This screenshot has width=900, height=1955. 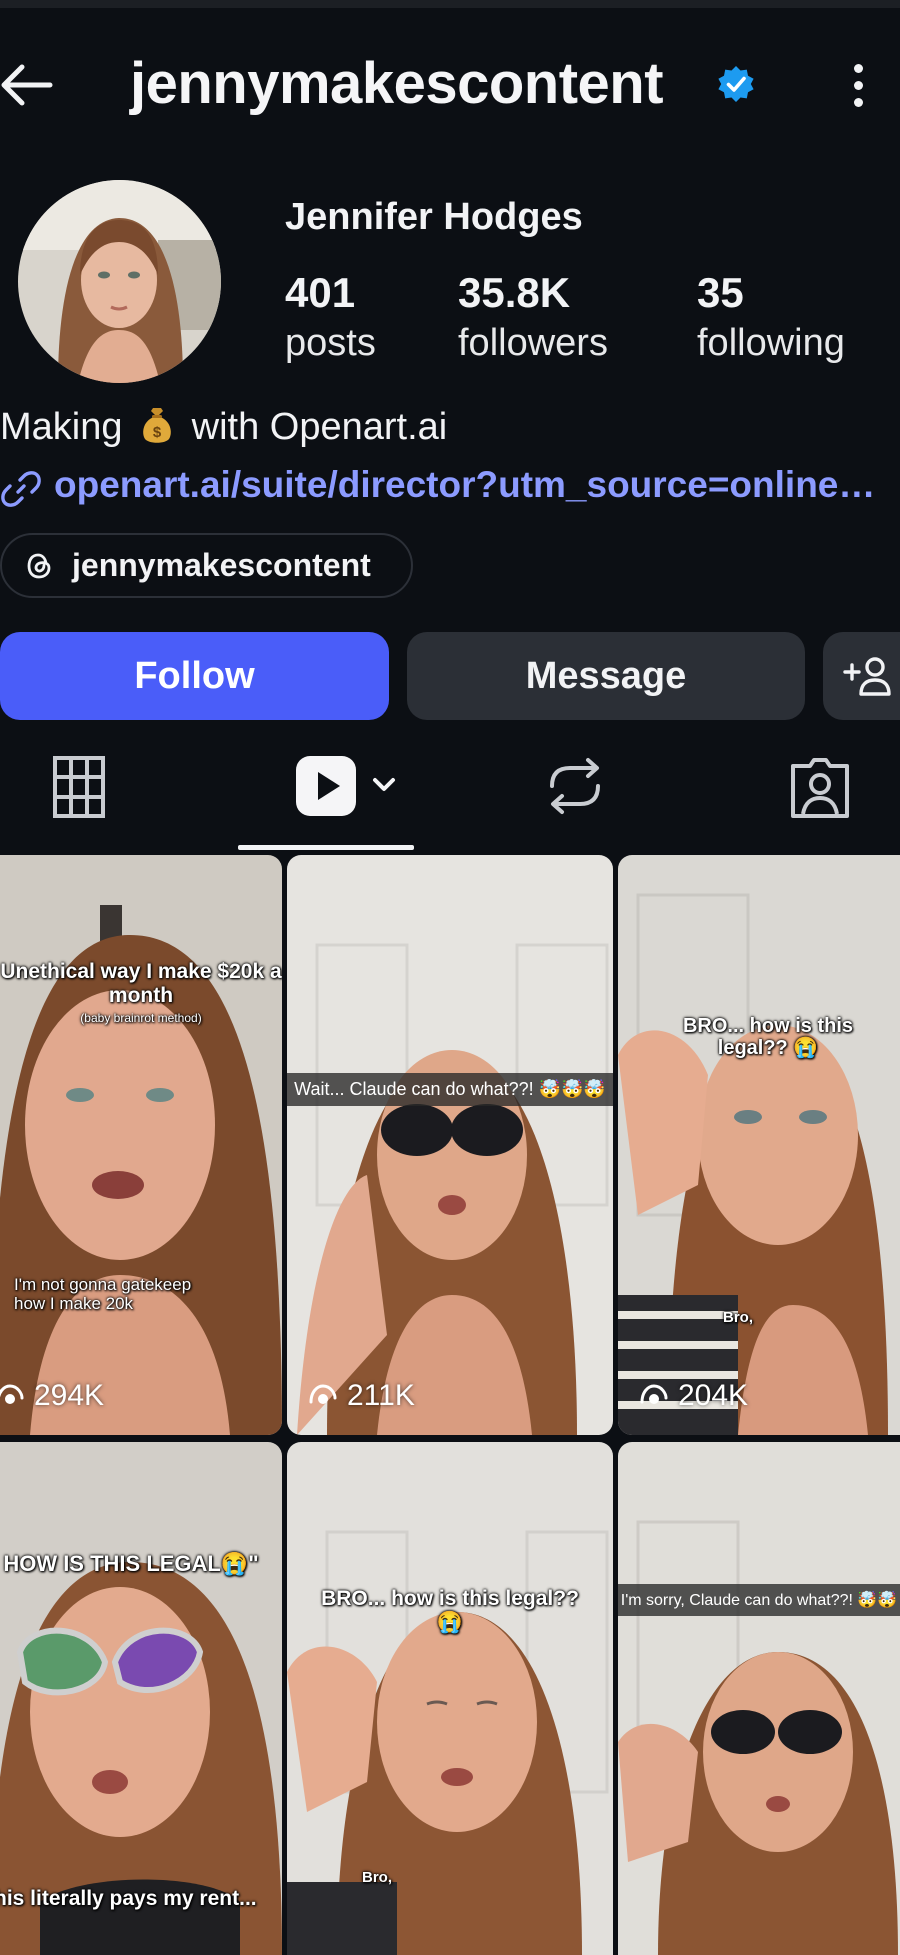 I want to click on reel-view-count: 294K, so click(x=52, y=1396).